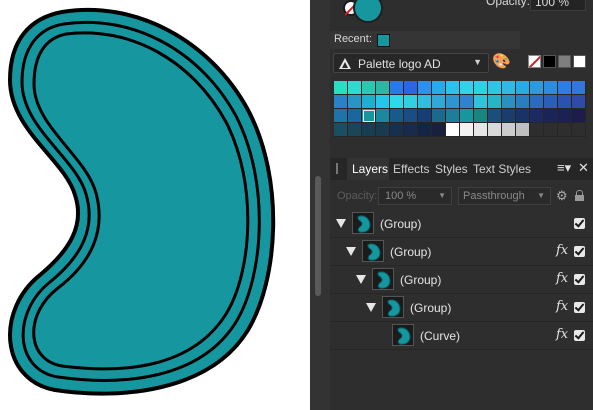 This screenshot has width=593, height=410. What do you see at coordinates (383, 40) in the screenshot?
I see `recent-swatch` at bounding box center [383, 40].